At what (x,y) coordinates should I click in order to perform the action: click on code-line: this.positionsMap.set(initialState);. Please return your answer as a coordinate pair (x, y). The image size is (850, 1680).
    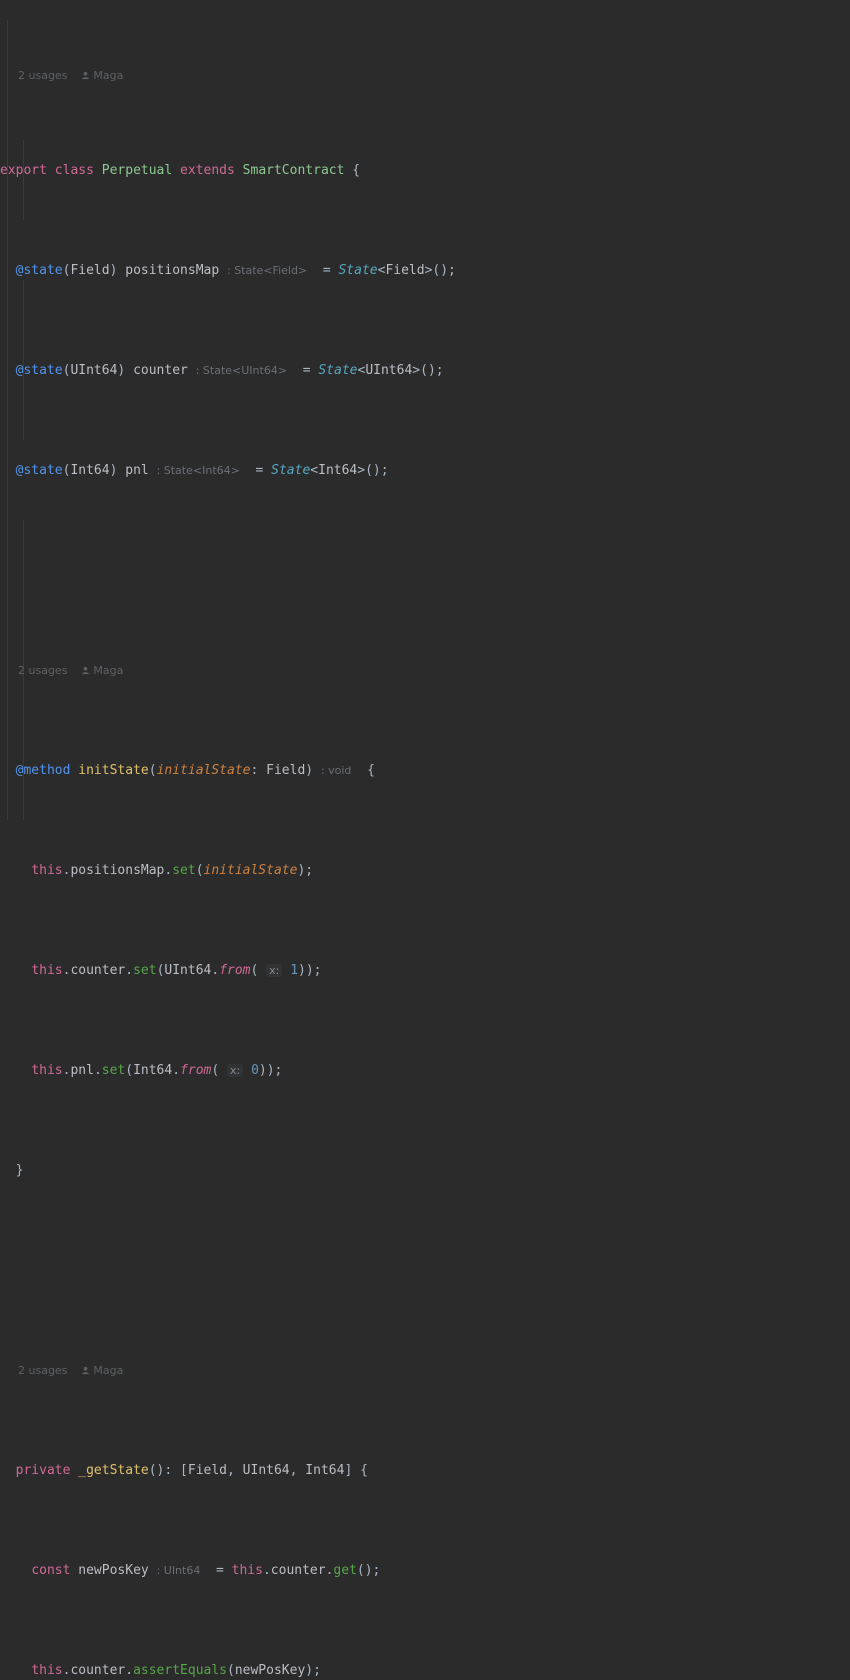
    Looking at the image, I should click on (425, 871).